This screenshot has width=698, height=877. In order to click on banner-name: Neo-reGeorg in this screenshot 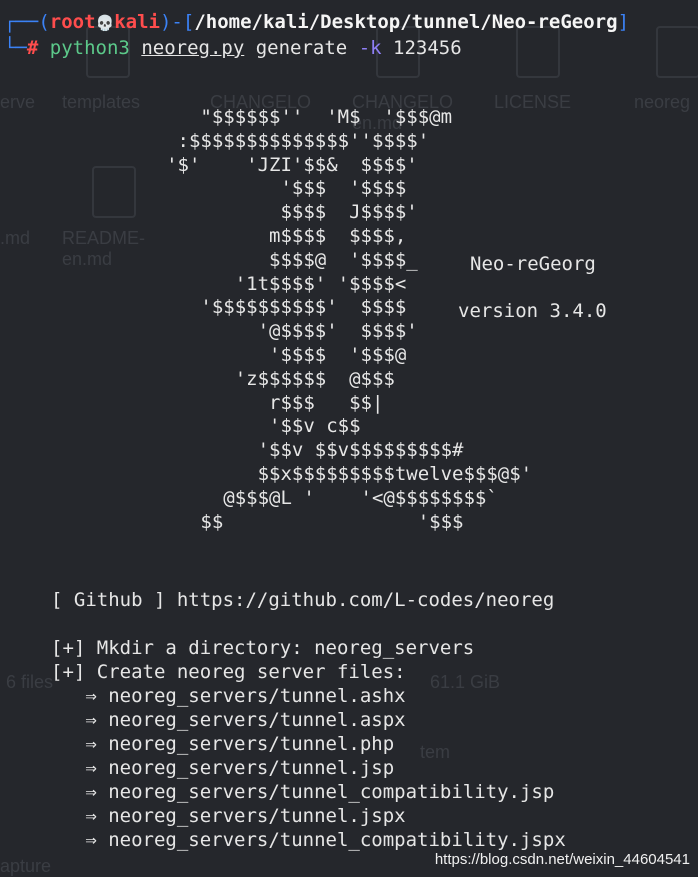, I will do `click(533, 264)`.